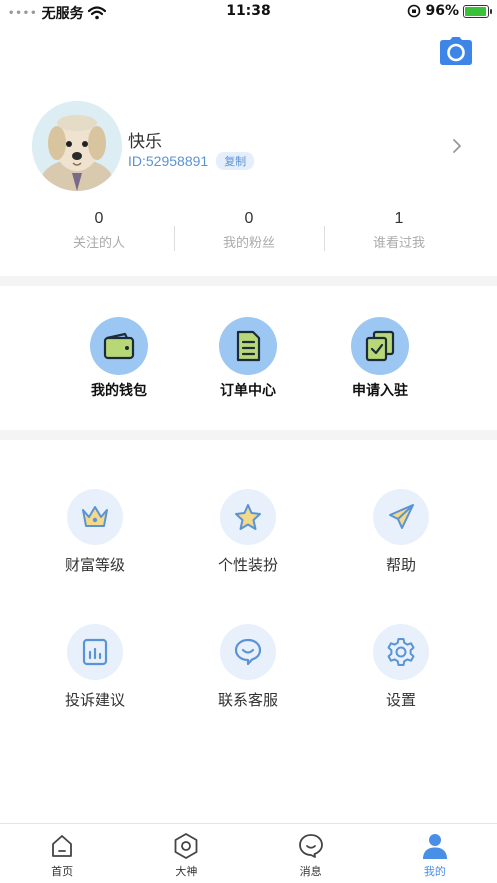  What do you see at coordinates (399, 218) in the screenshot?
I see `stat-value: 1` at bounding box center [399, 218].